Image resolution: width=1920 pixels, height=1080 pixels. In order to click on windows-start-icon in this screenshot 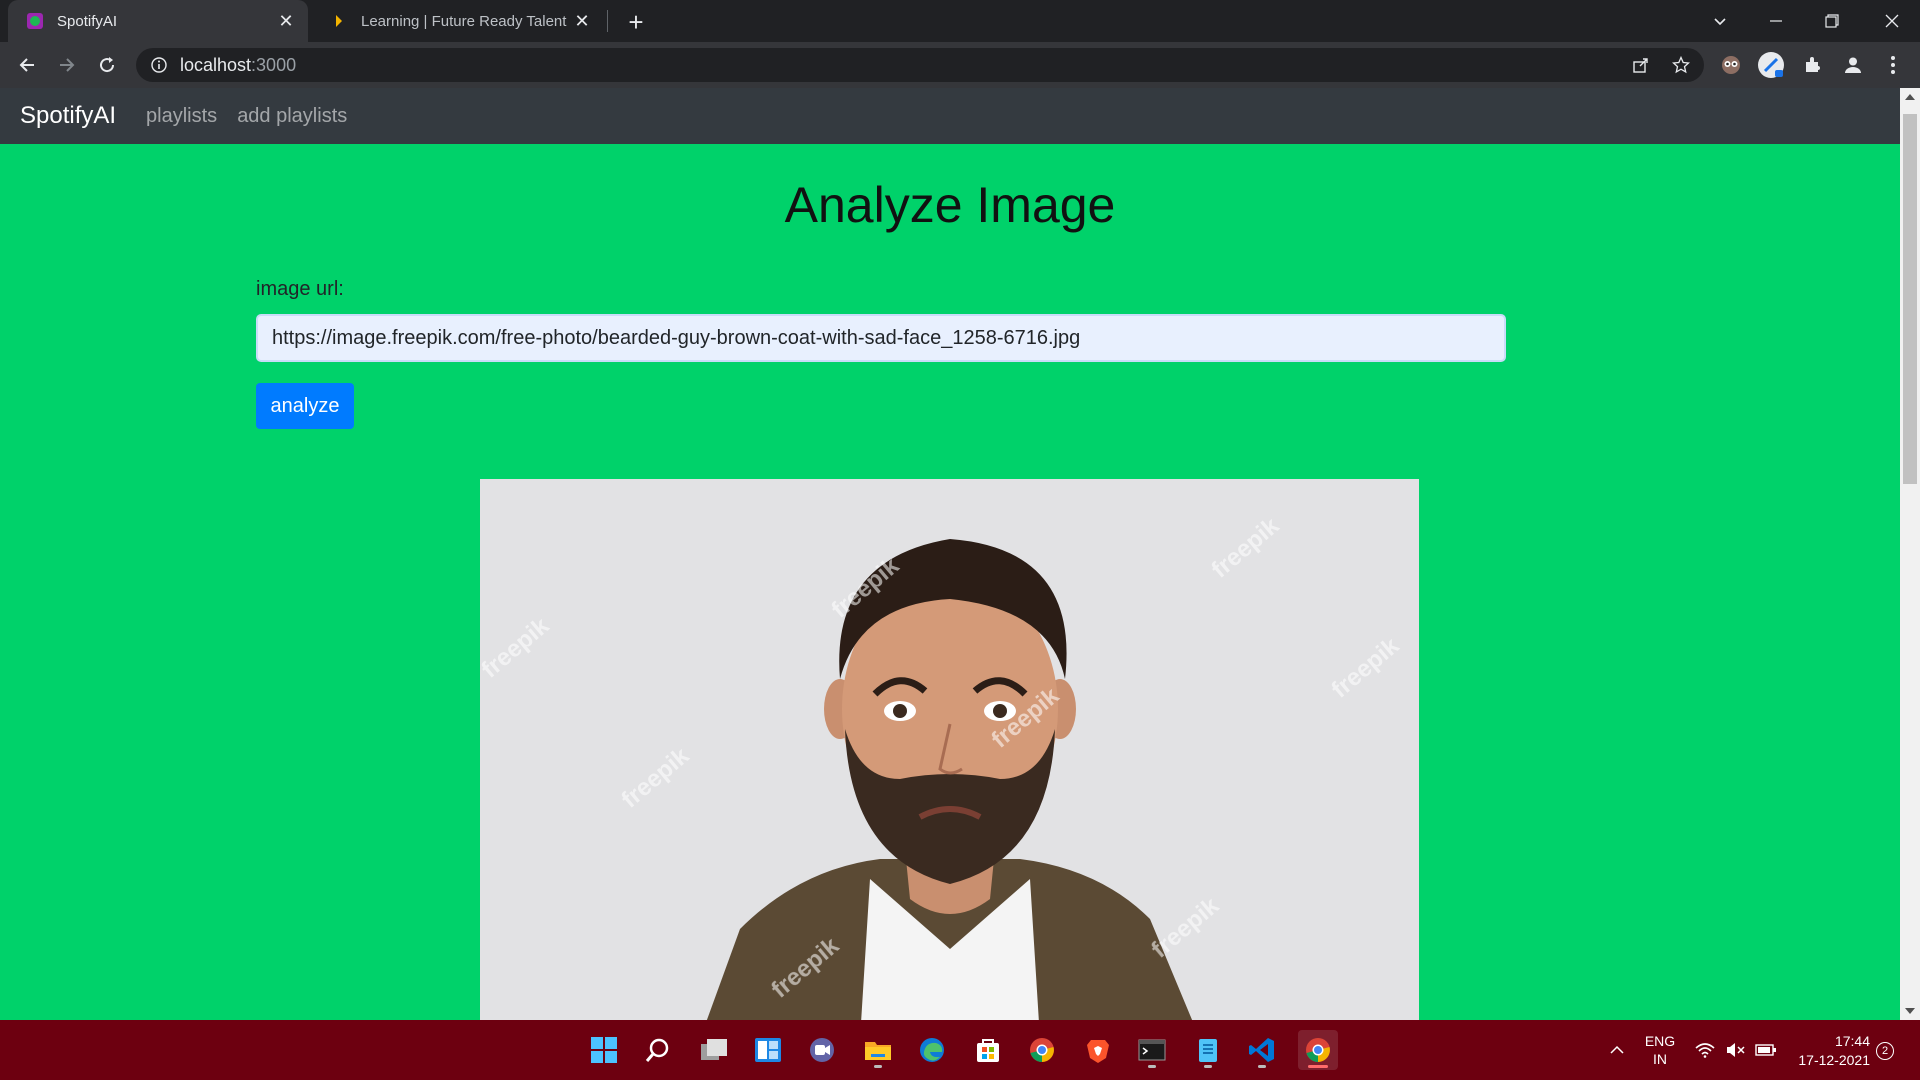, I will do `click(604, 1050)`.